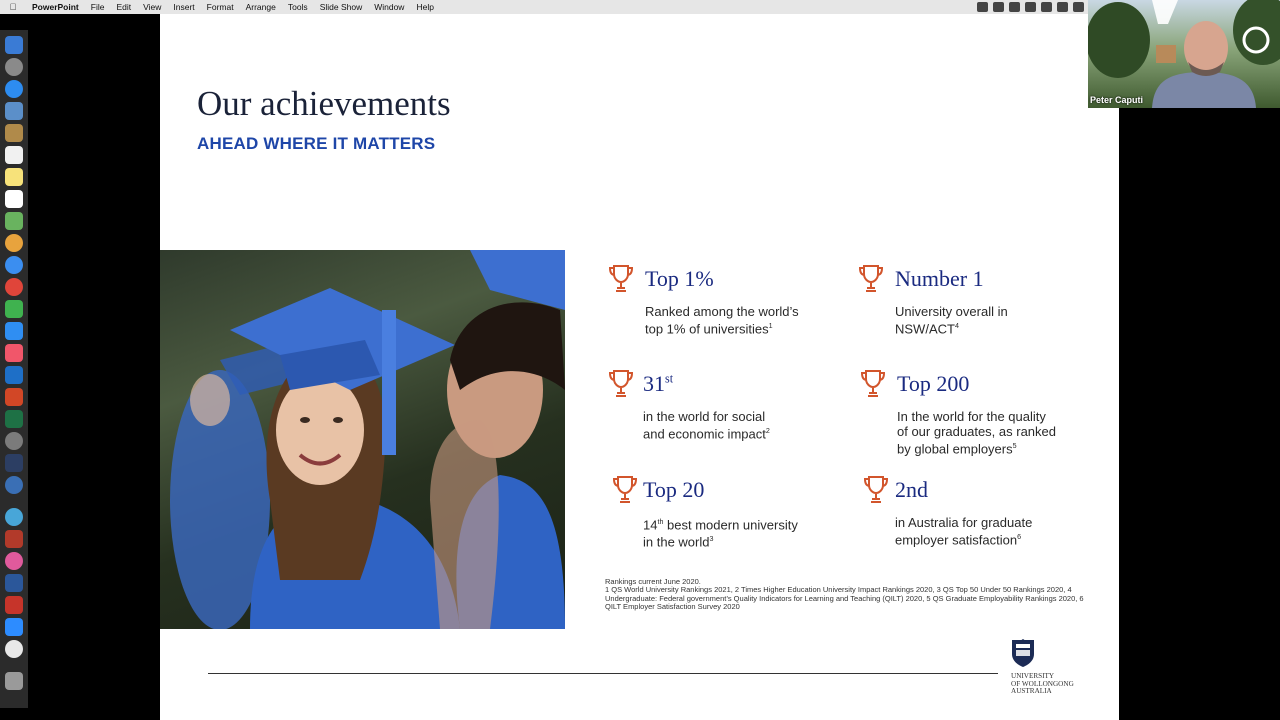 This screenshot has width=1280, height=720. Describe the element at coordinates (14, 627) in the screenshot. I see `zoom-icon` at that location.